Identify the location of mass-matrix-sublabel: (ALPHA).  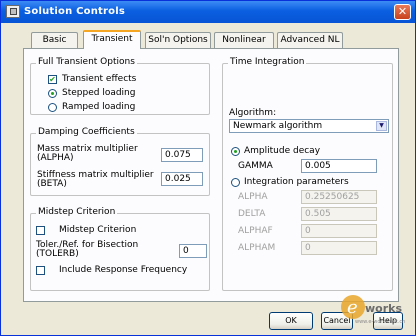
(55, 158).